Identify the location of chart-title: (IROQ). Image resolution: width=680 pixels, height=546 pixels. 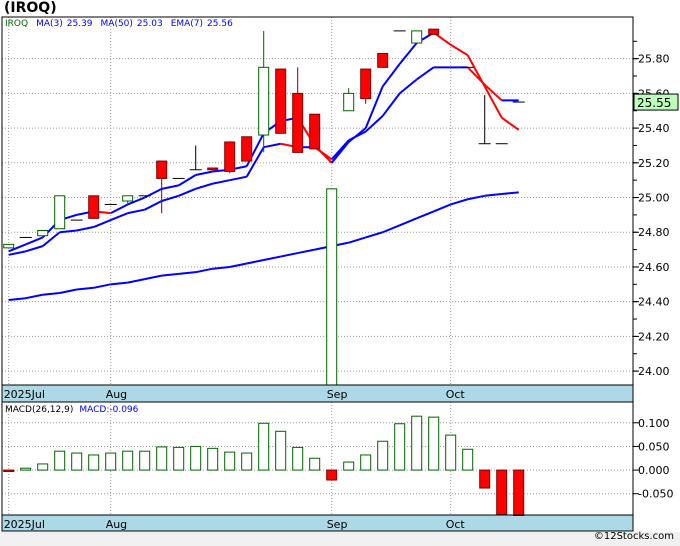
(30, 8).